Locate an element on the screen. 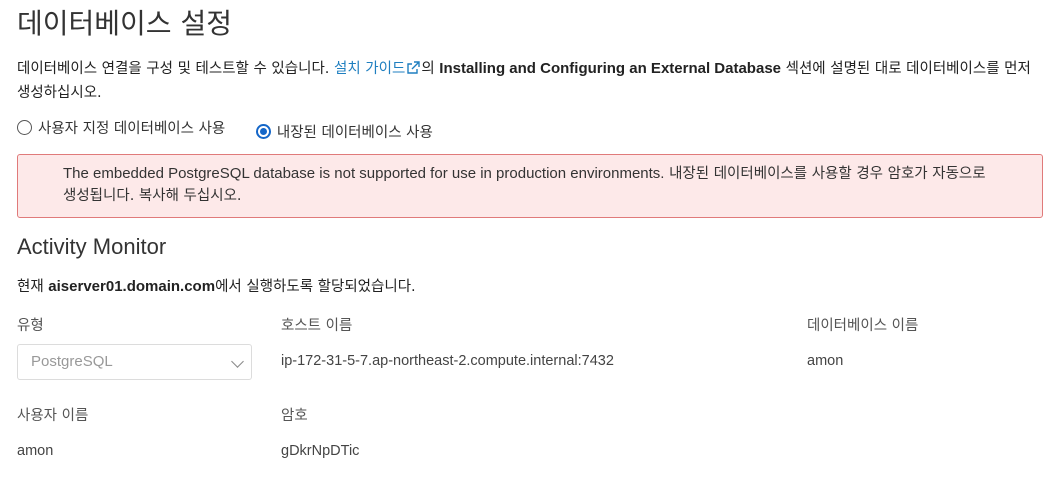 The width and height of the screenshot is (1057, 489). page-title: 데이터베이스 설정 is located at coordinates (124, 23).